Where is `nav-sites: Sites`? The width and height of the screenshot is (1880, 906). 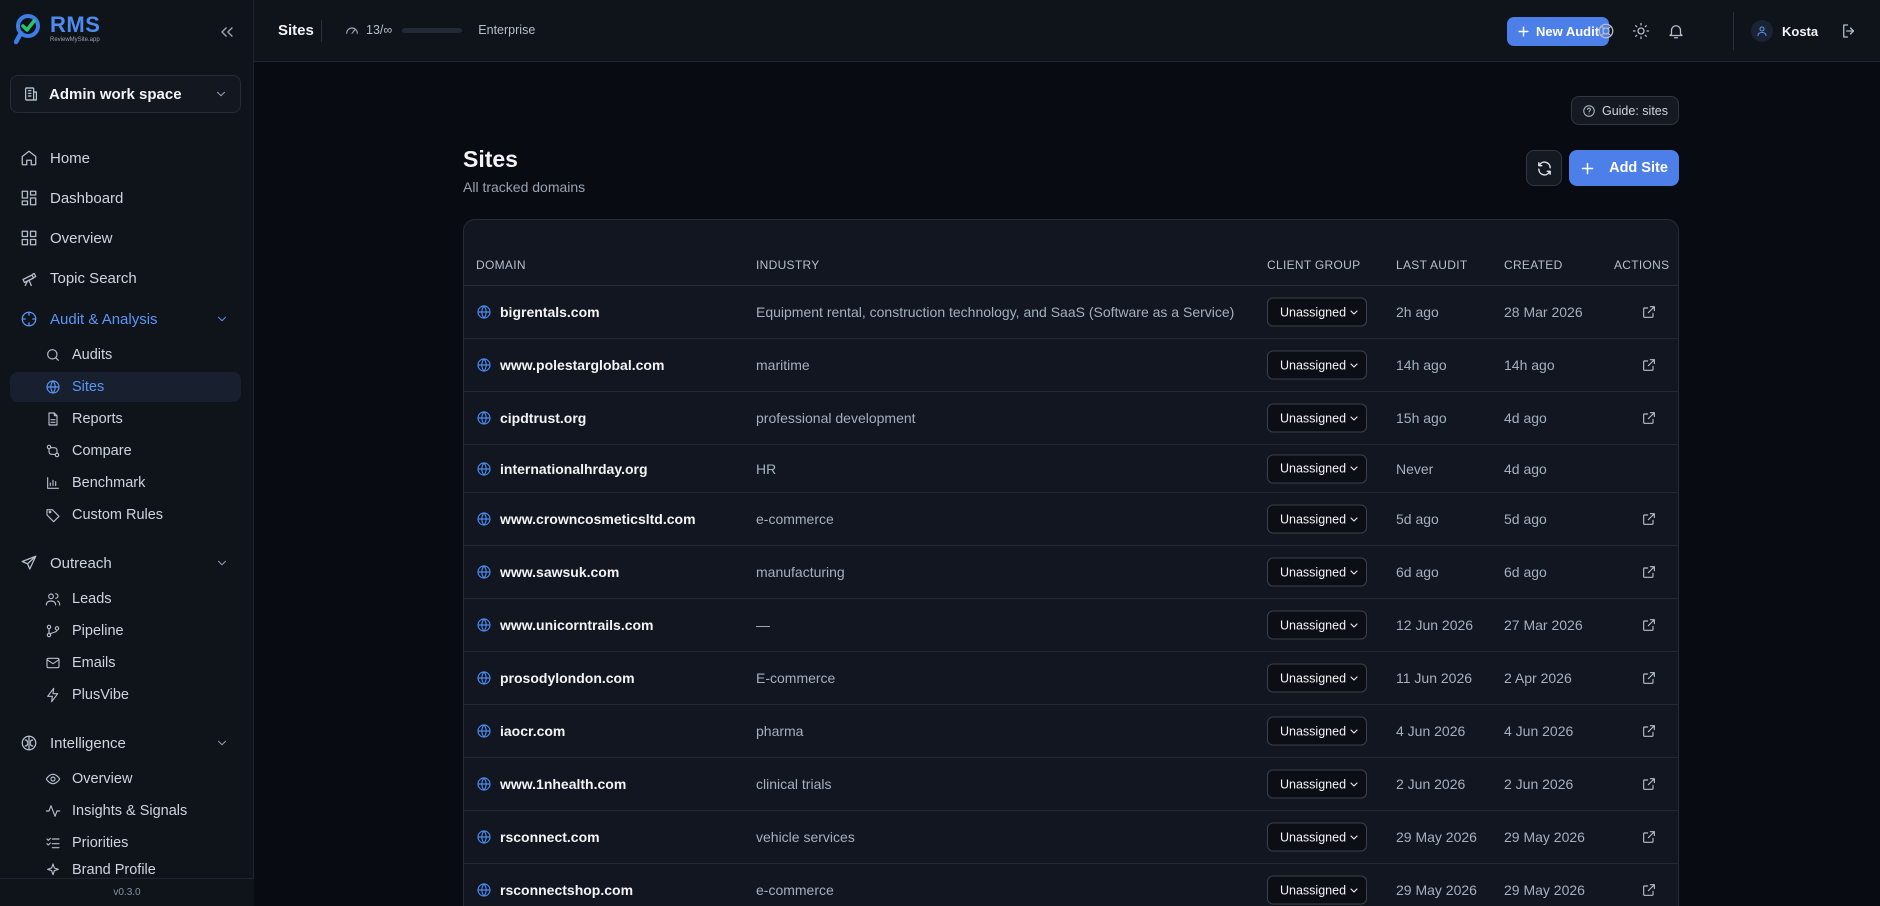 nav-sites: Sites is located at coordinates (125, 387).